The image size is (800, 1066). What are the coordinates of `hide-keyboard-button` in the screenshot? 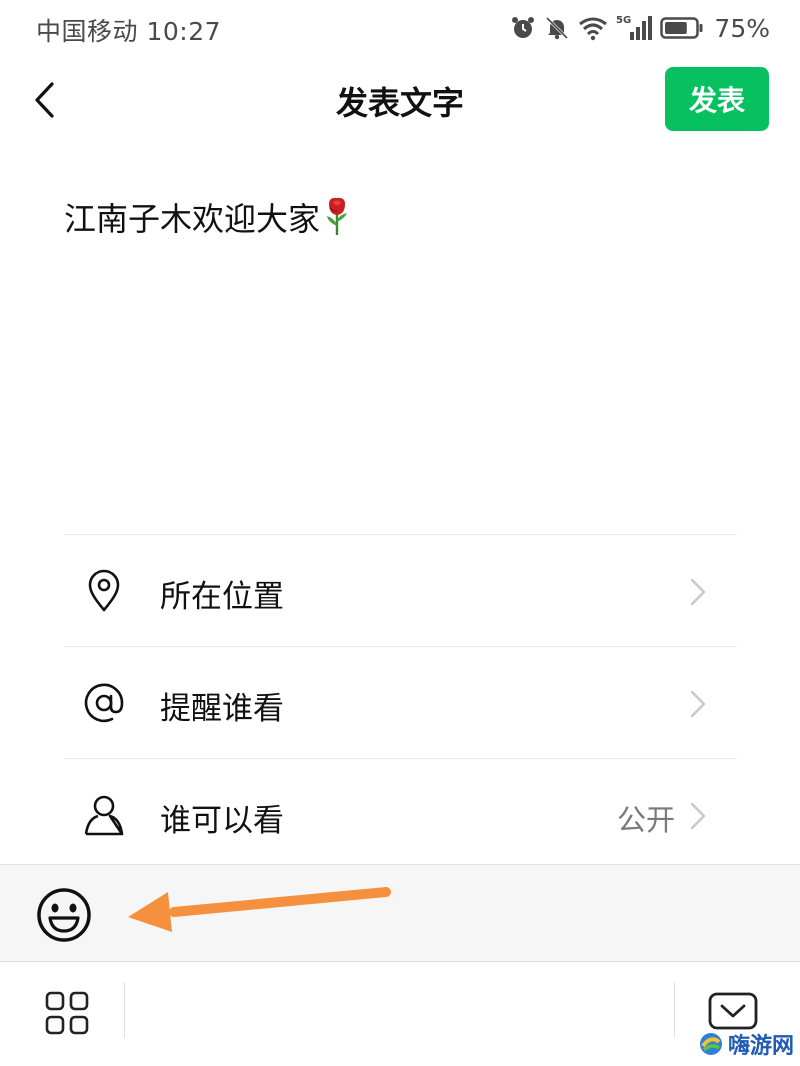 It's located at (733, 1011).